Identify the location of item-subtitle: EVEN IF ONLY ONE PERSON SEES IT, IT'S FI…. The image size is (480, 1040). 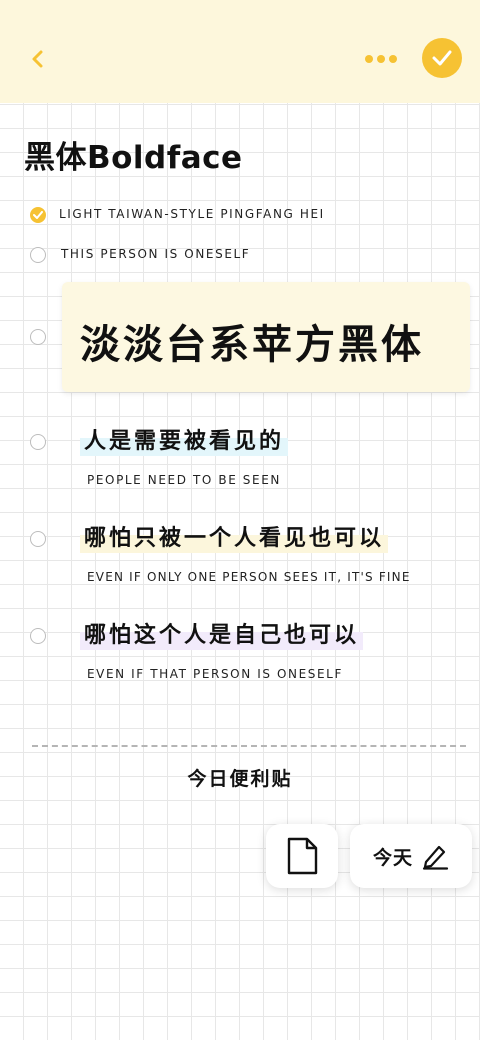
(249, 577).